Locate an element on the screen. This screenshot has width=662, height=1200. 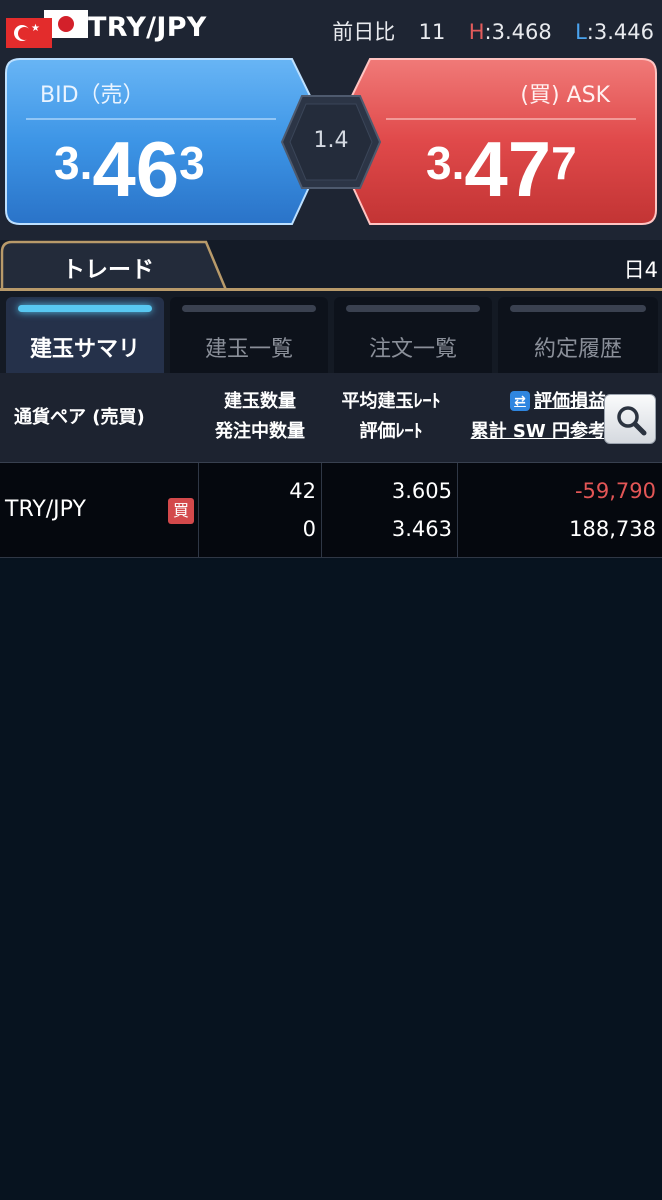
header-stats: 前日比 11 H:3.468 L:3.446 is located at coordinates (493, 32).